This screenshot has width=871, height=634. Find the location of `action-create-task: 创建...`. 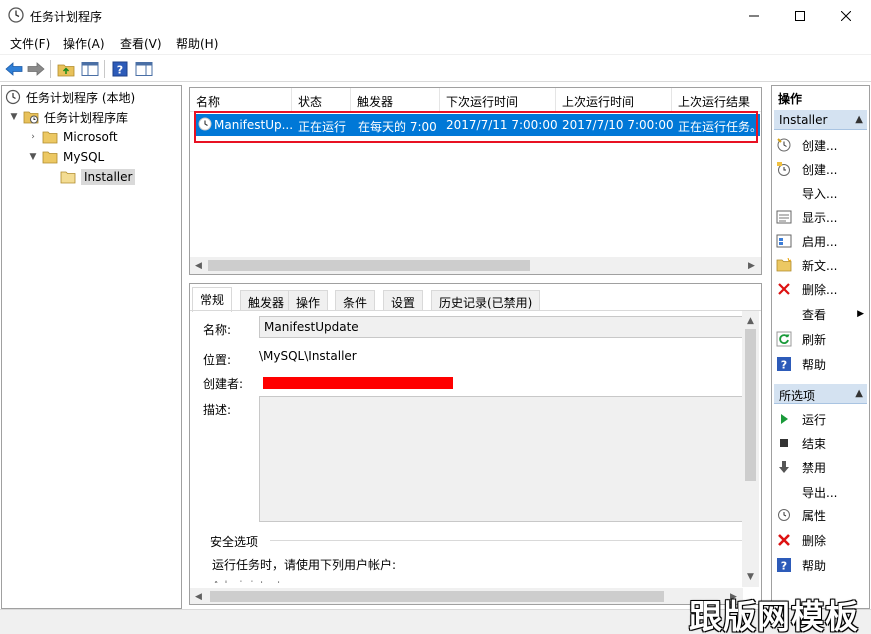

action-create-task: 创建... is located at coordinates (821, 169).